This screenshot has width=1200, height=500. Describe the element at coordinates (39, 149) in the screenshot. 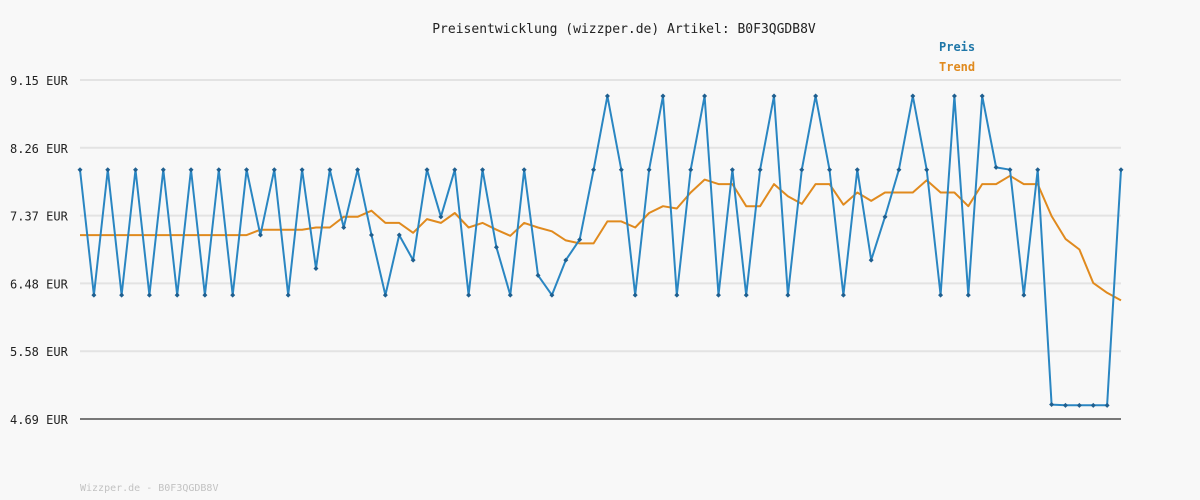

I see `y-tick-label: 8.26 EUR` at that location.